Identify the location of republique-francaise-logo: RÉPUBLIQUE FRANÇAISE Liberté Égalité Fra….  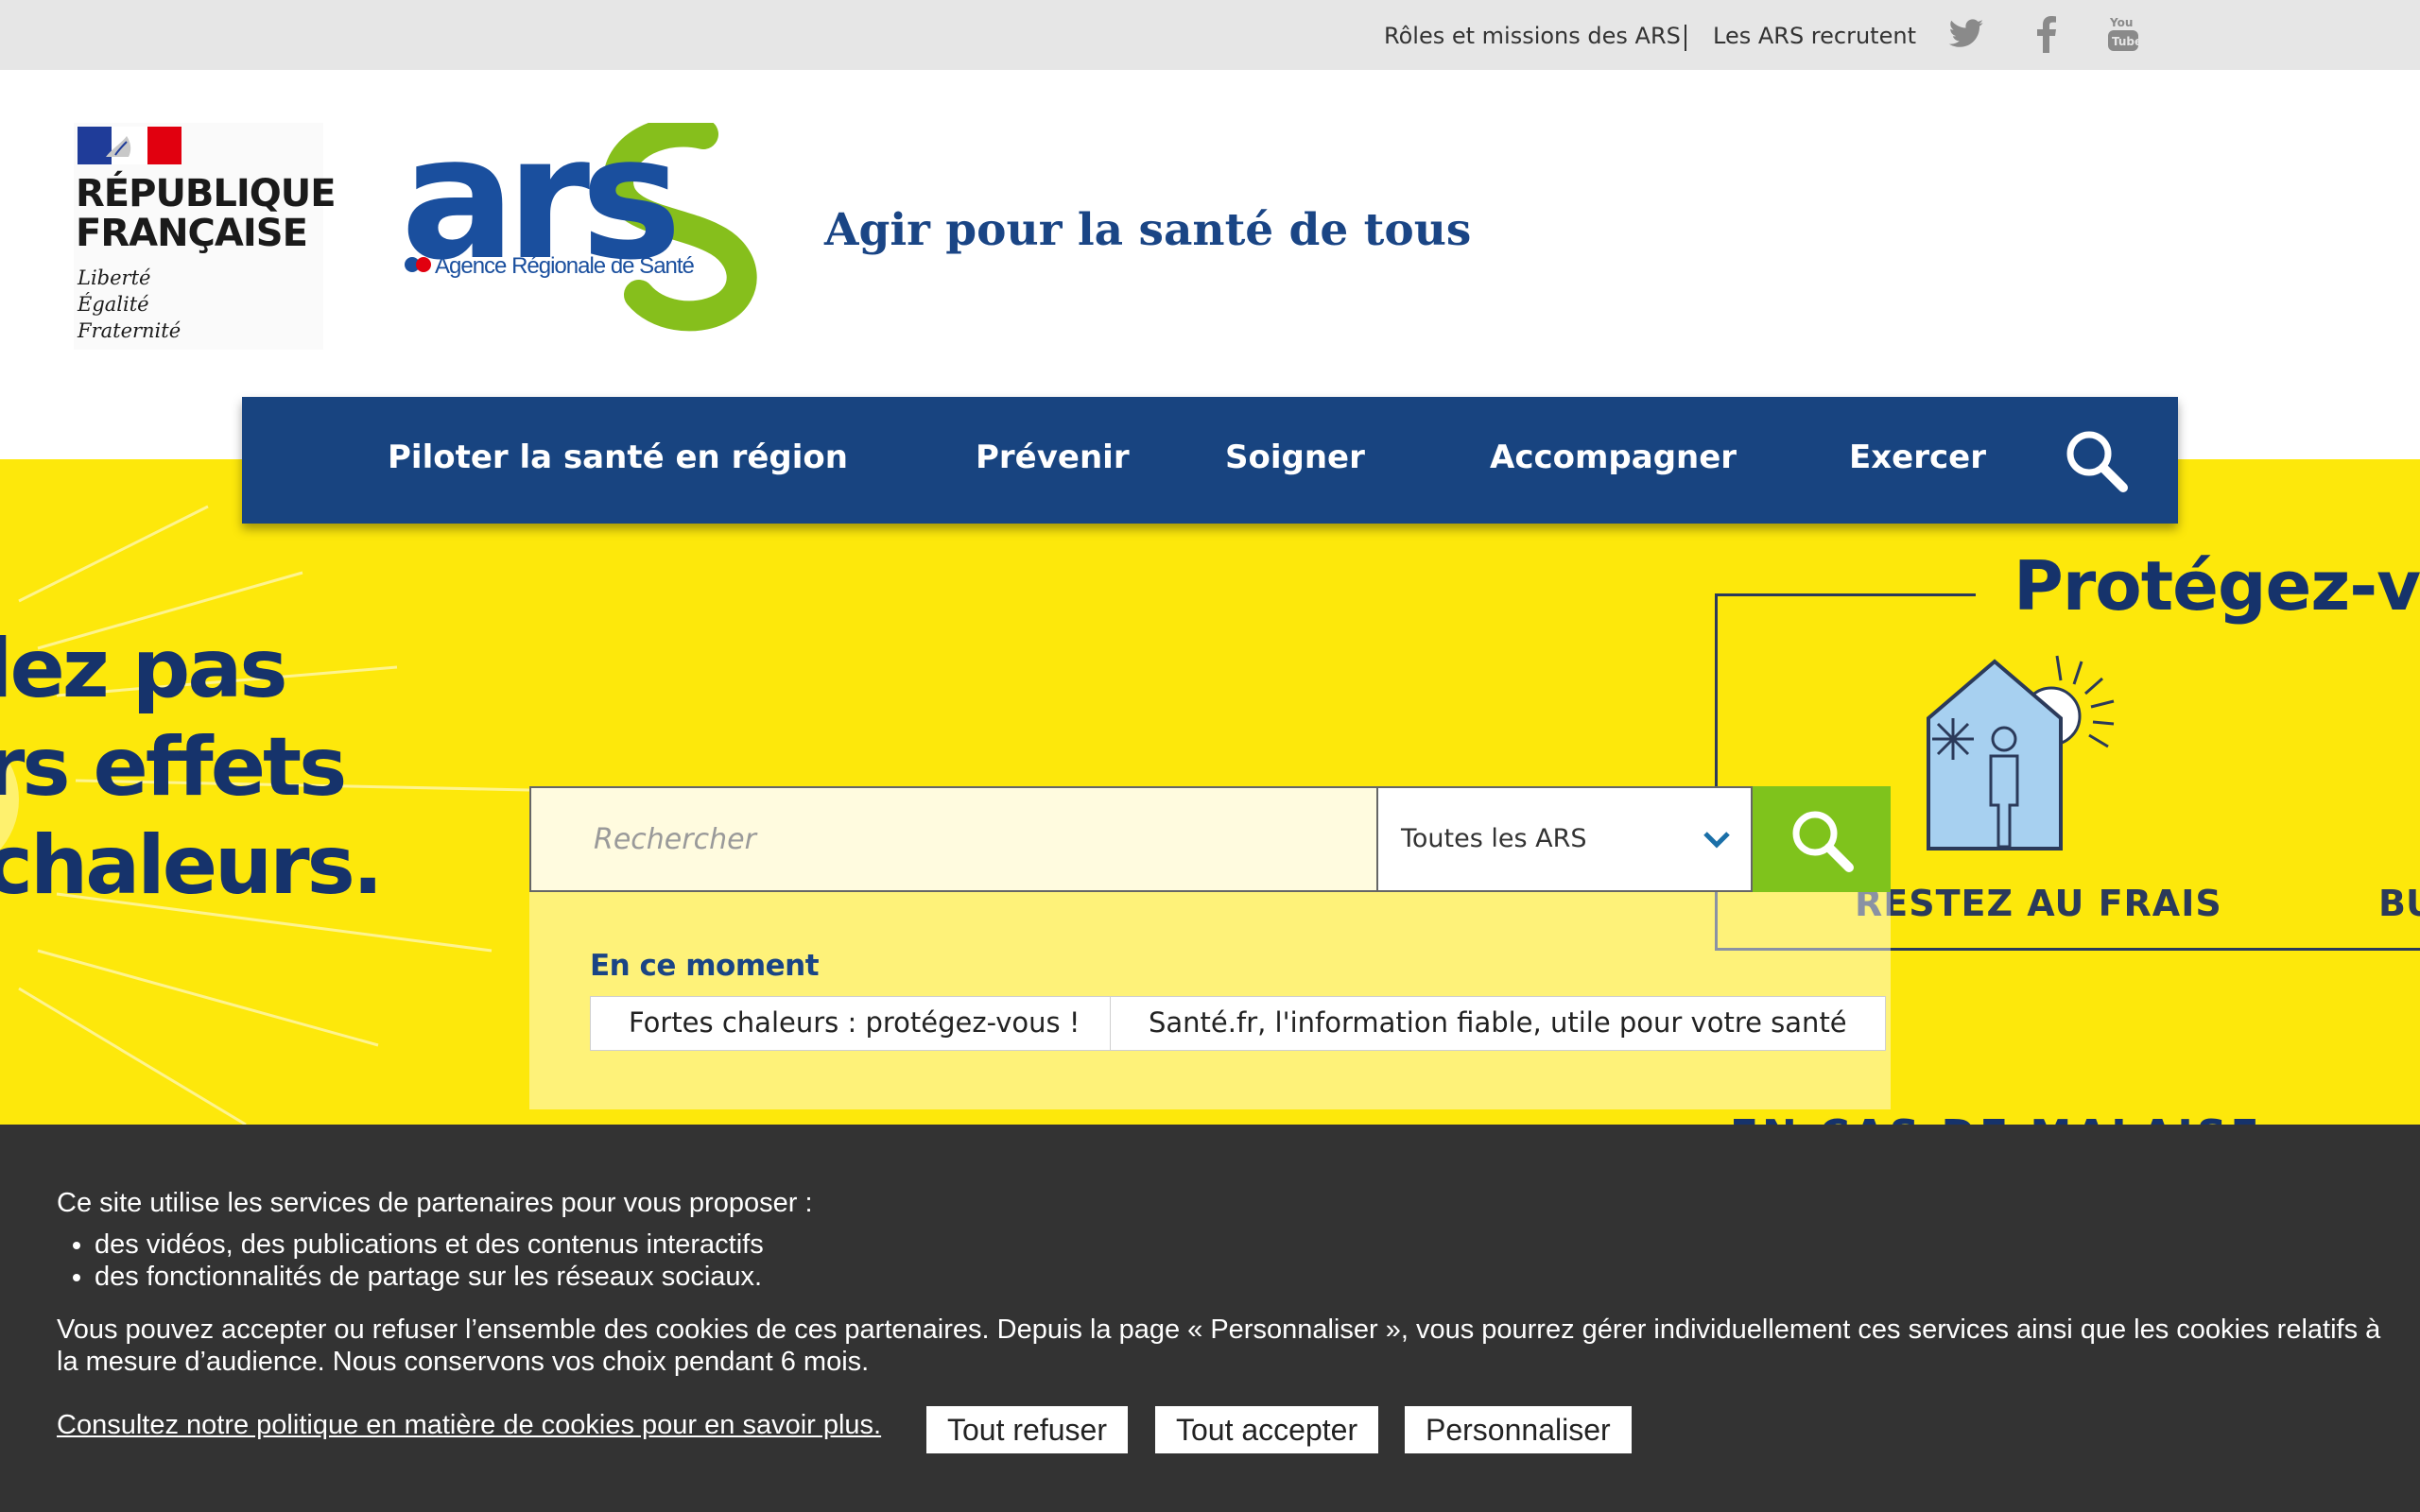
(205, 236).